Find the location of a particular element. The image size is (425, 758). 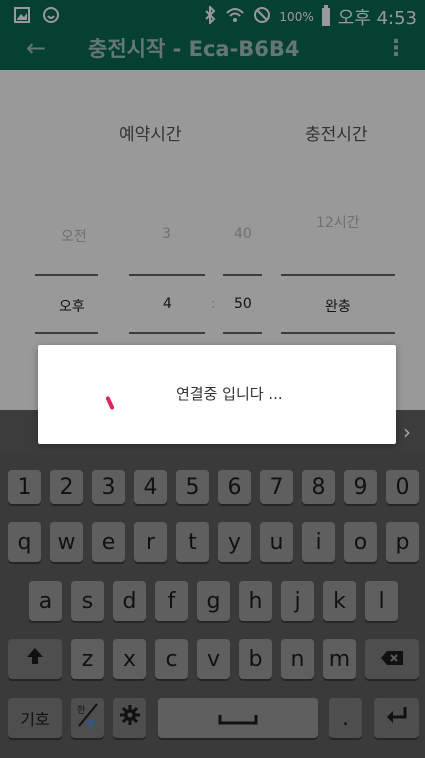

enter-key is located at coordinates (396, 718).